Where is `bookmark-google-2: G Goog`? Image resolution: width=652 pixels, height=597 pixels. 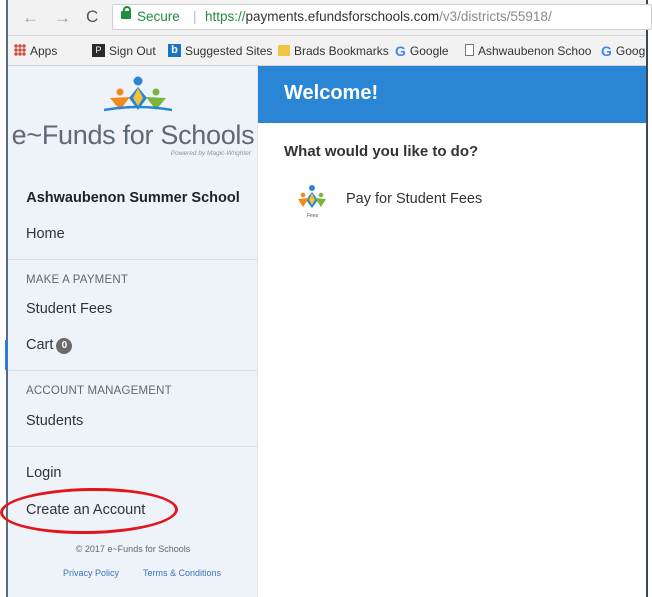
bookmark-google-2: G Goog is located at coordinates (623, 51).